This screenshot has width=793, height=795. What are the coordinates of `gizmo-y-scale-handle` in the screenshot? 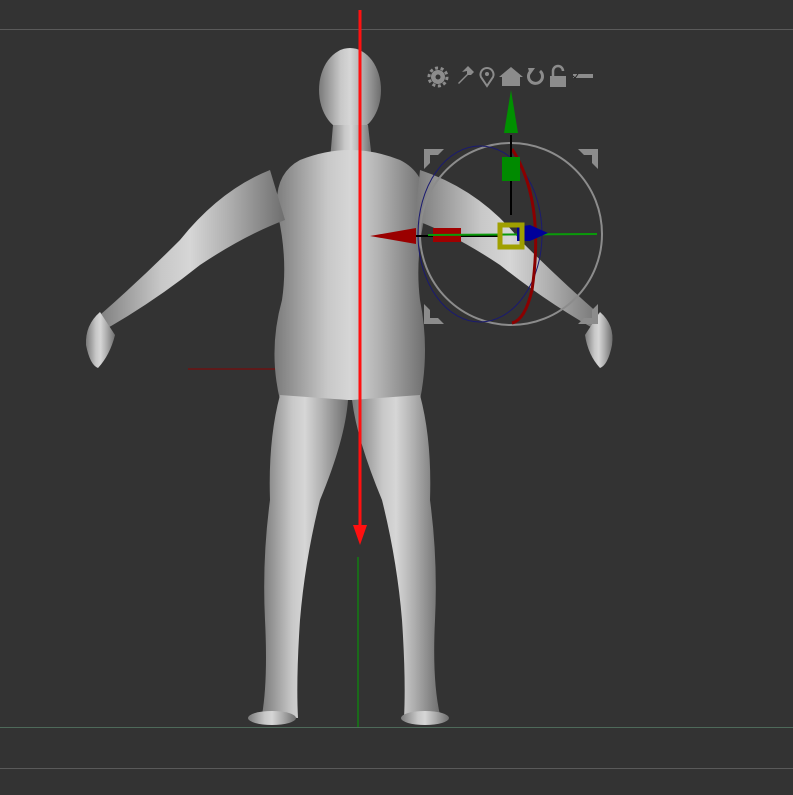 It's located at (511, 169).